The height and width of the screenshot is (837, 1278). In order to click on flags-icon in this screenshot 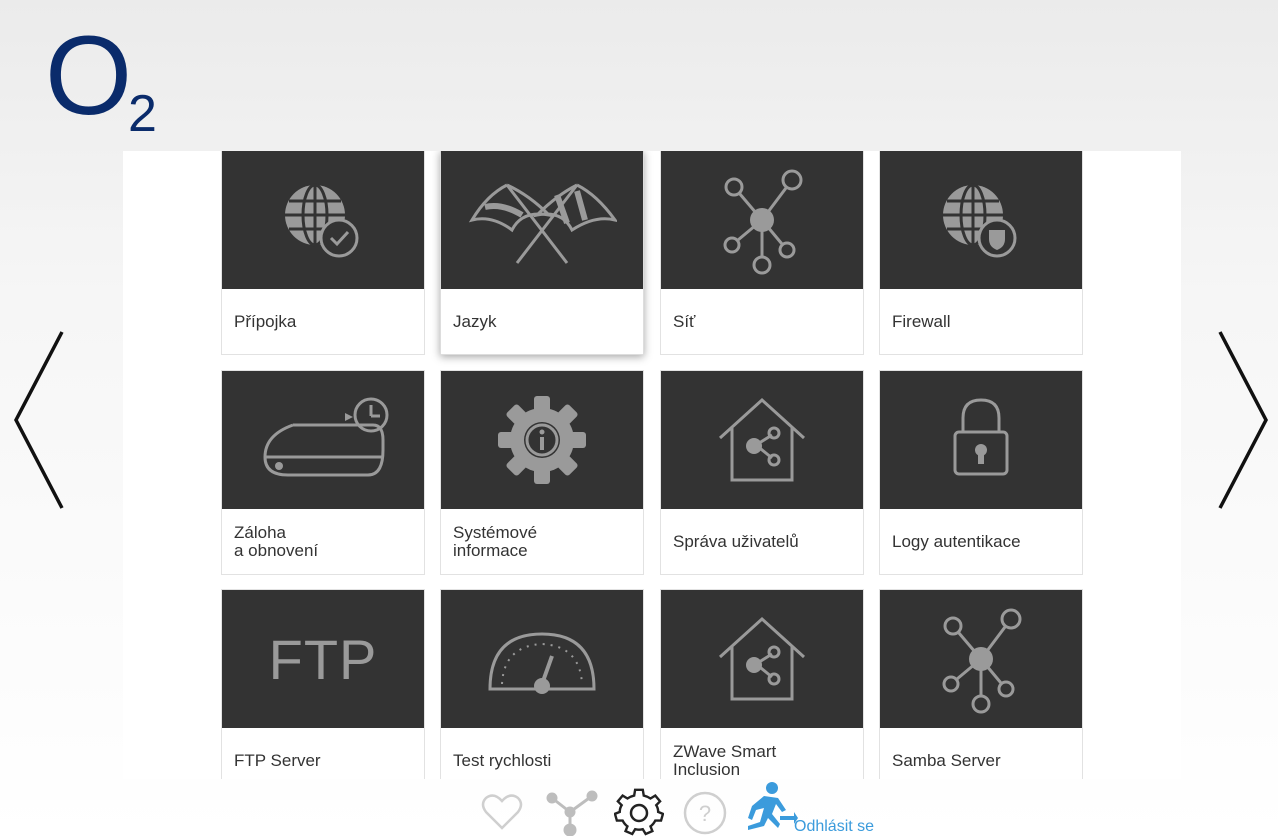, I will do `click(542, 223)`.